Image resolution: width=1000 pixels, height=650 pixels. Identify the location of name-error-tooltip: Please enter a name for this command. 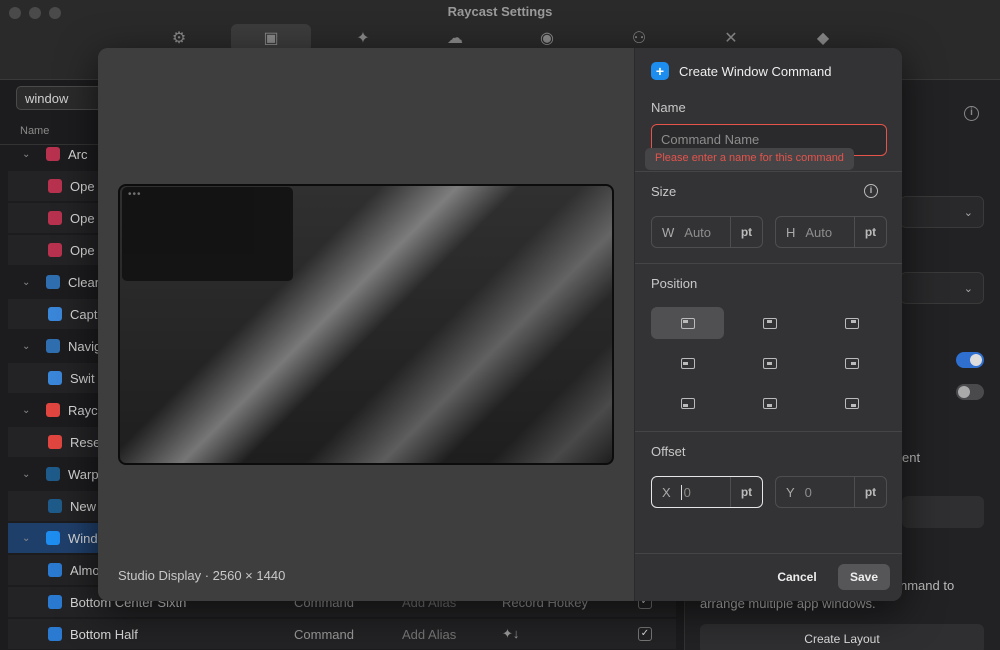
(749, 159).